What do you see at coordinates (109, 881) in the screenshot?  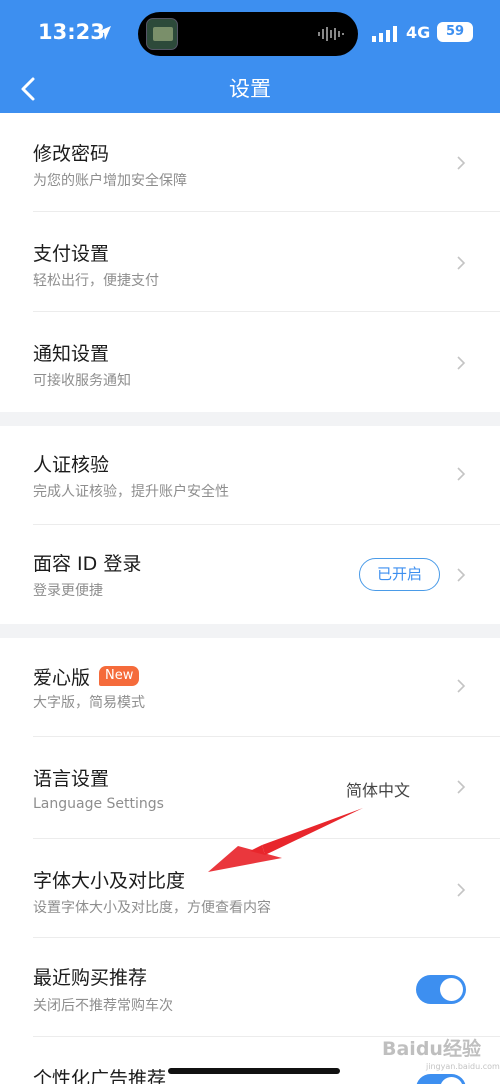 I see `row-title: 字体大小及对比度` at bounding box center [109, 881].